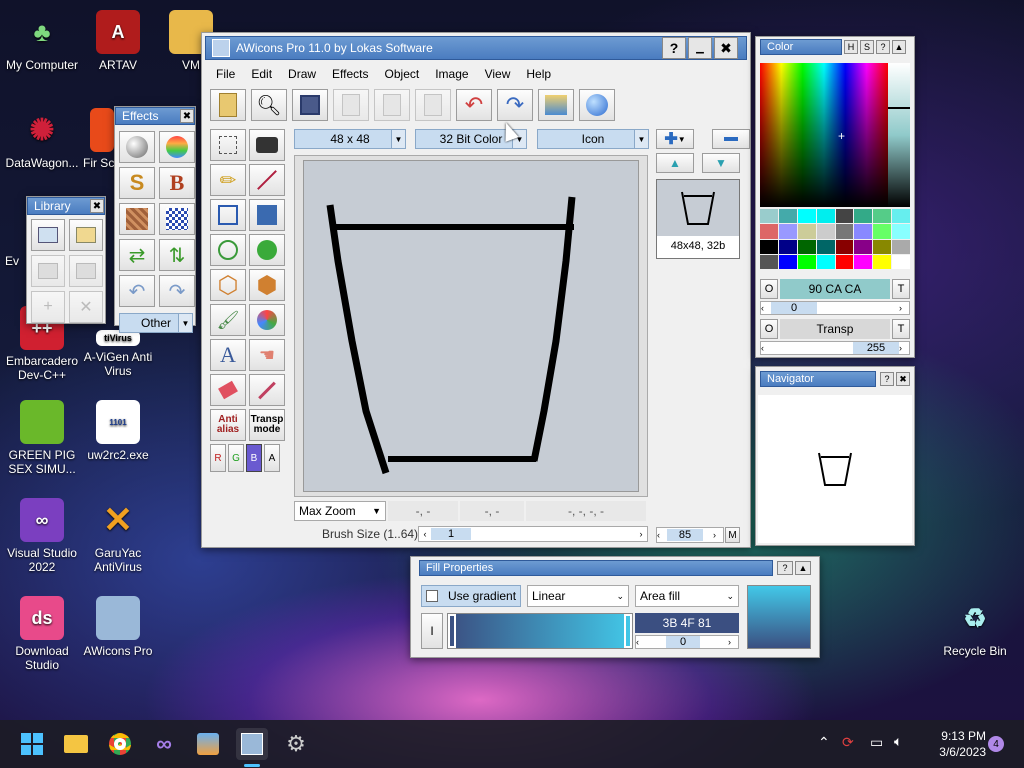 The image size is (1024, 768). What do you see at coordinates (267, 355) in the screenshot?
I see `hand-icon: ☚` at bounding box center [267, 355].